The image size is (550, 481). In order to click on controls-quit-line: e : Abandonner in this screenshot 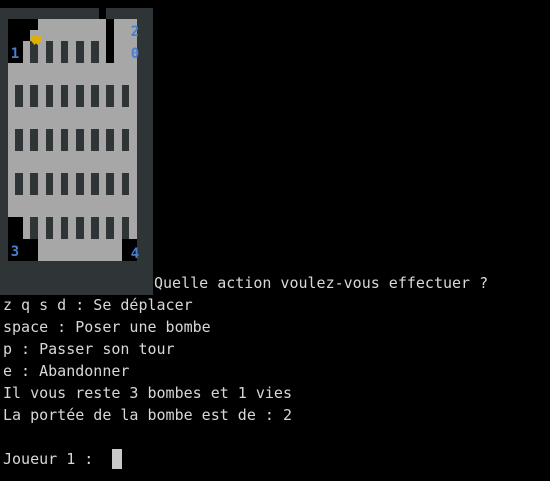, I will do `click(66, 371)`.